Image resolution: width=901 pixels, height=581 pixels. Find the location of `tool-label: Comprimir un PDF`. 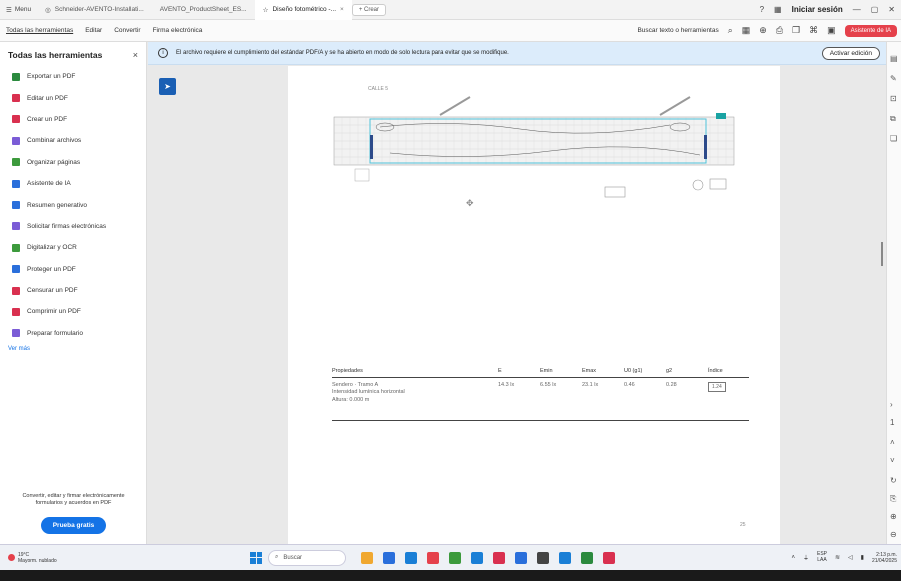

tool-label: Comprimir un PDF is located at coordinates (54, 312).